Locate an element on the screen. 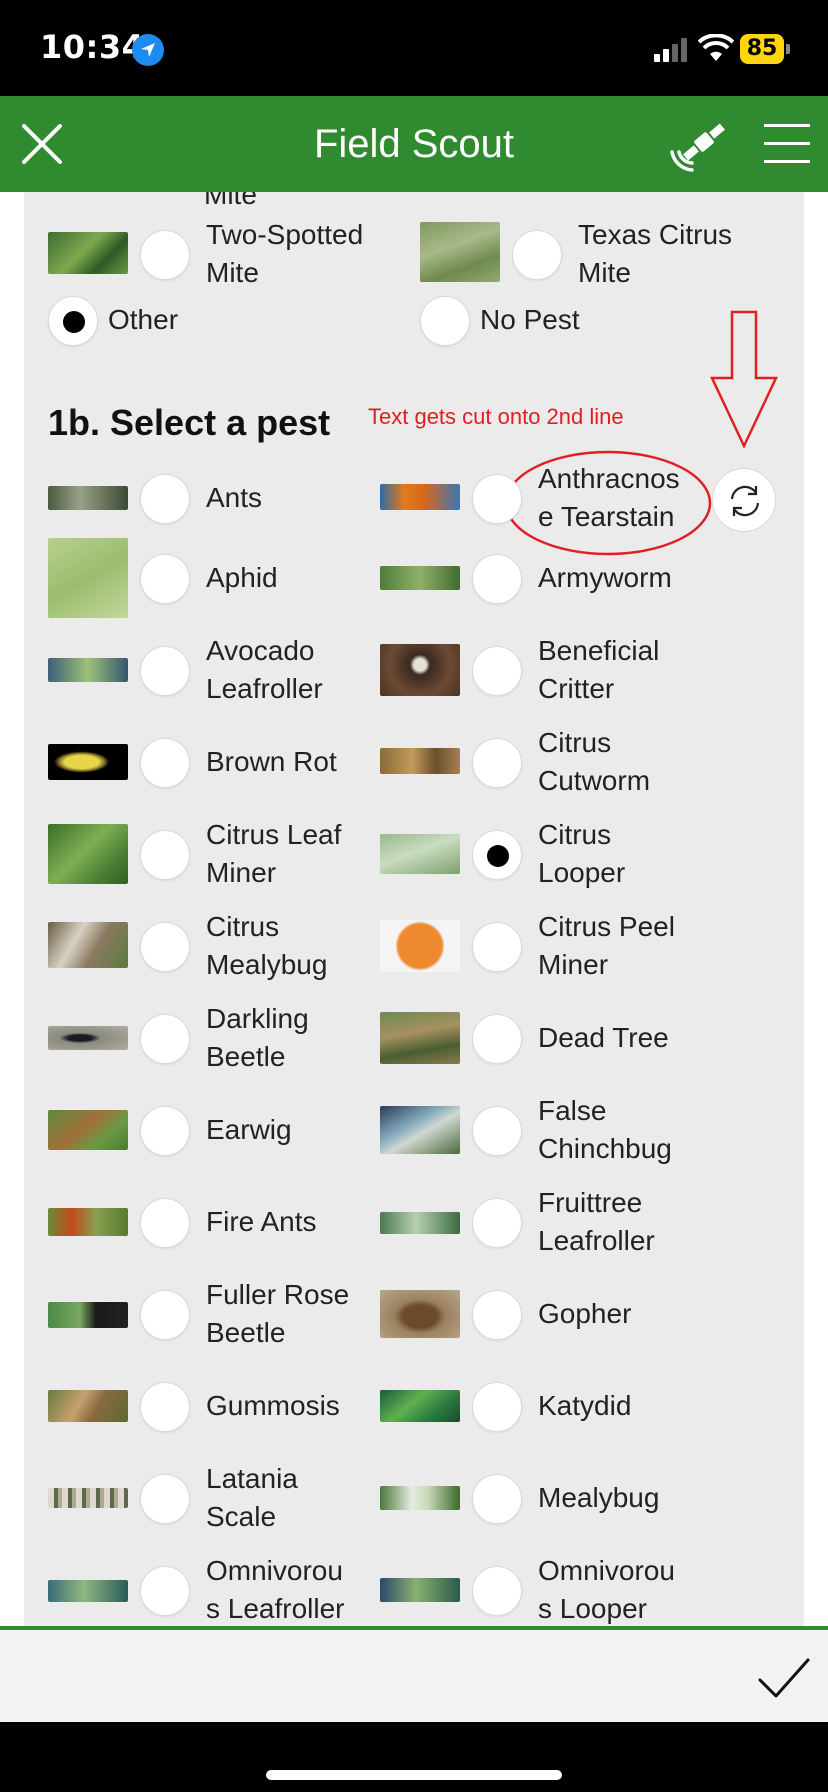  option-dead-tree: Dead Tree is located at coordinates (545, 1038).